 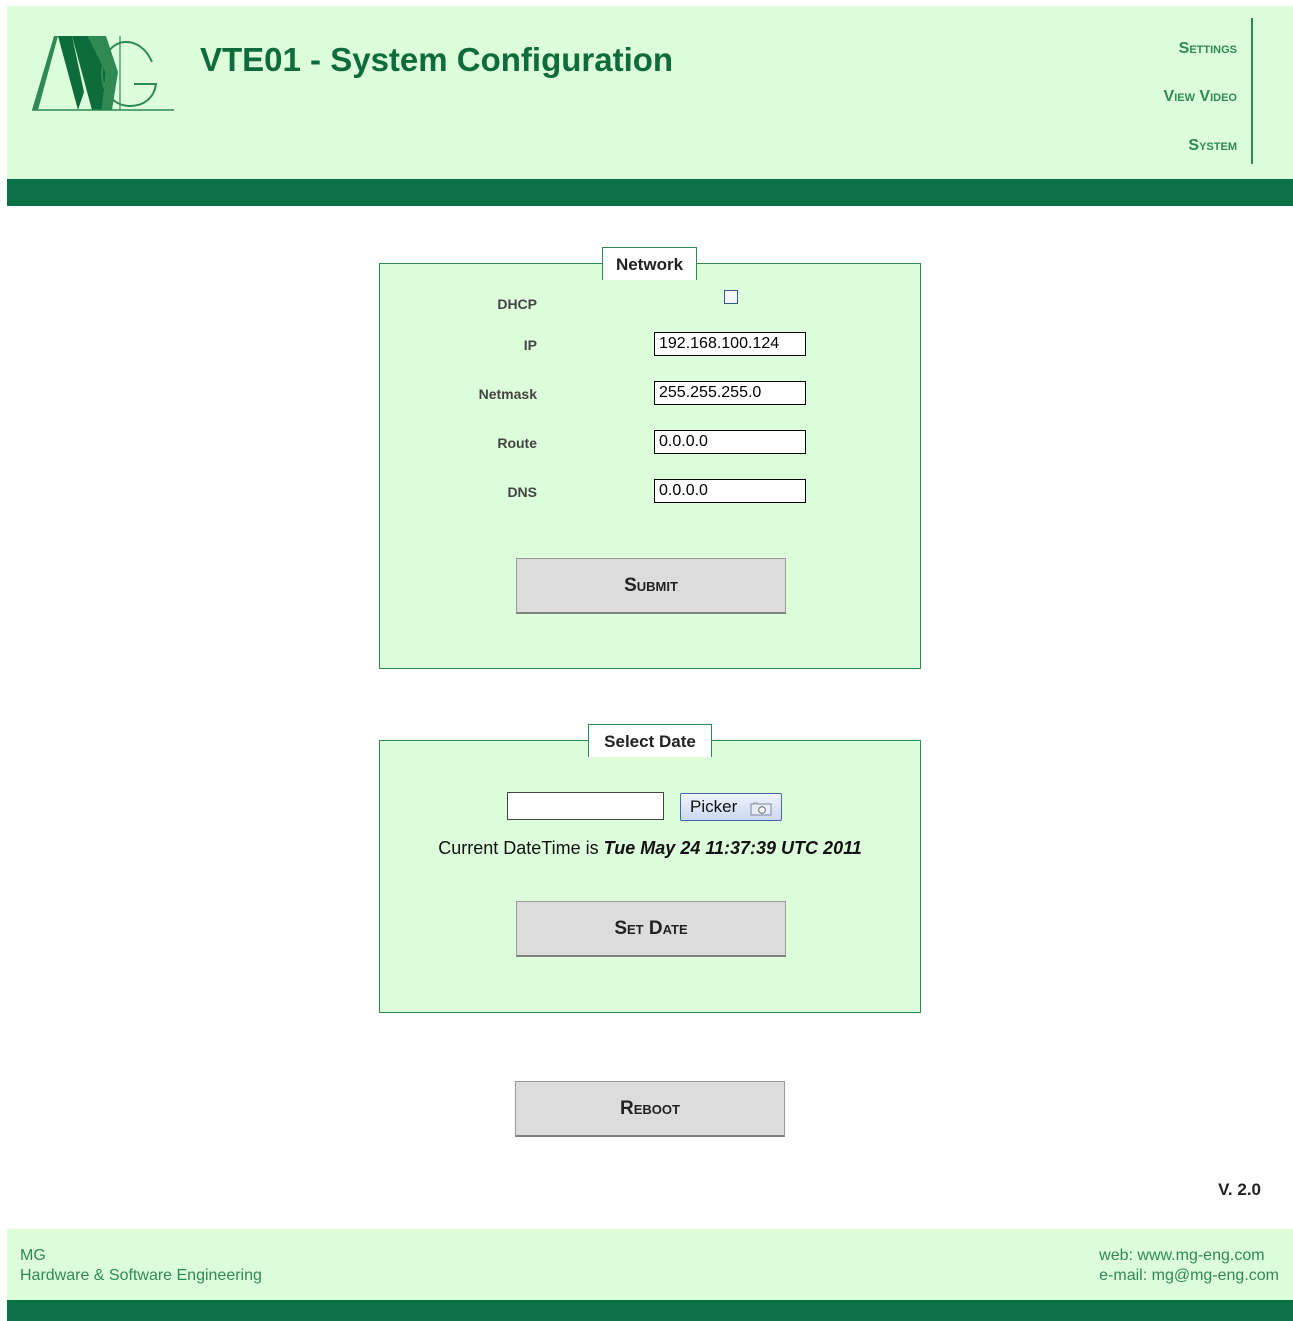 What do you see at coordinates (1200, 97) in the screenshot?
I see `nav-link-view-video: View Video` at bounding box center [1200, 97].